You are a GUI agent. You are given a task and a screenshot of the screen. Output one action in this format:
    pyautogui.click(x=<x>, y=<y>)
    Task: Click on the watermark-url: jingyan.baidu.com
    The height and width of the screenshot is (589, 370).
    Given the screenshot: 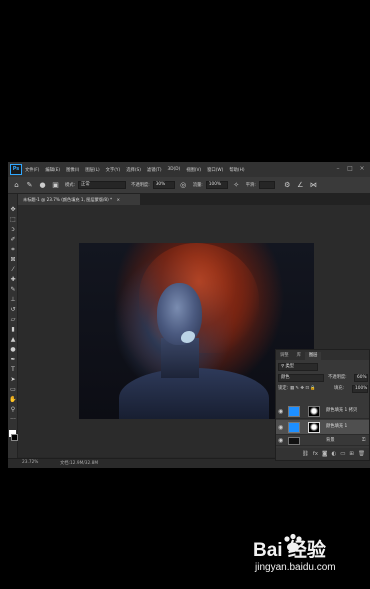 What is the action you would take?
    pyautogui.click(x=295, y=567)
    